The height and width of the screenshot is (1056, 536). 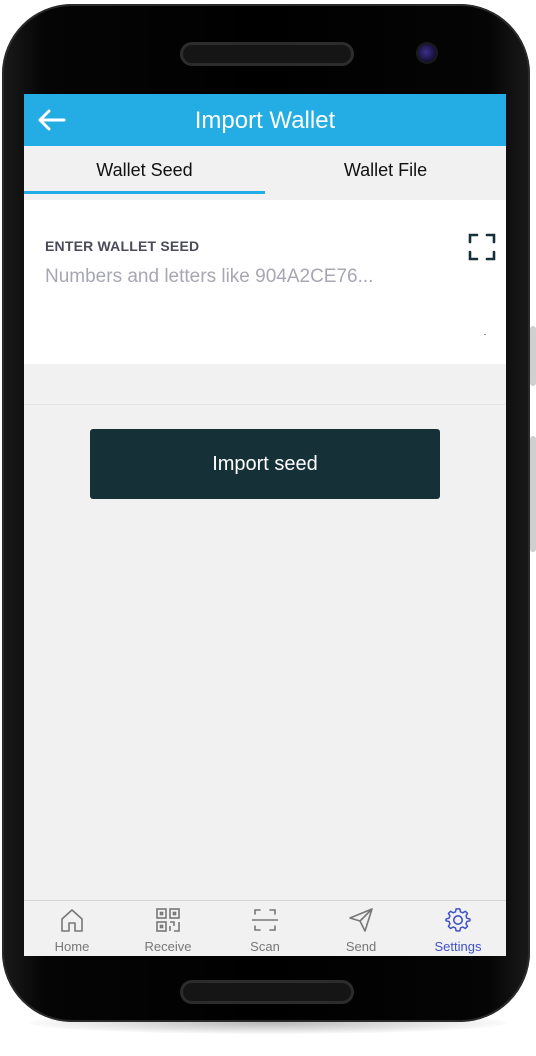 I want to click on nav-receive-label: Receive, so click(x=168, y=946).